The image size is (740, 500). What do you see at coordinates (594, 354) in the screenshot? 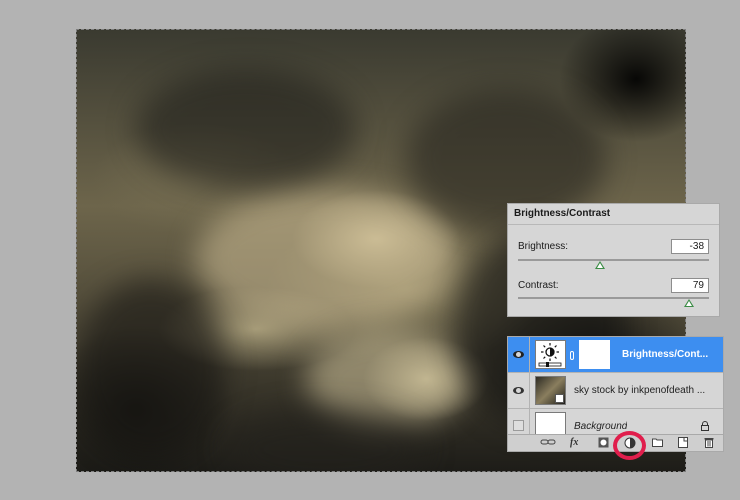
I see `layer-mask-thumbnail` at bounding box center [594, 354].